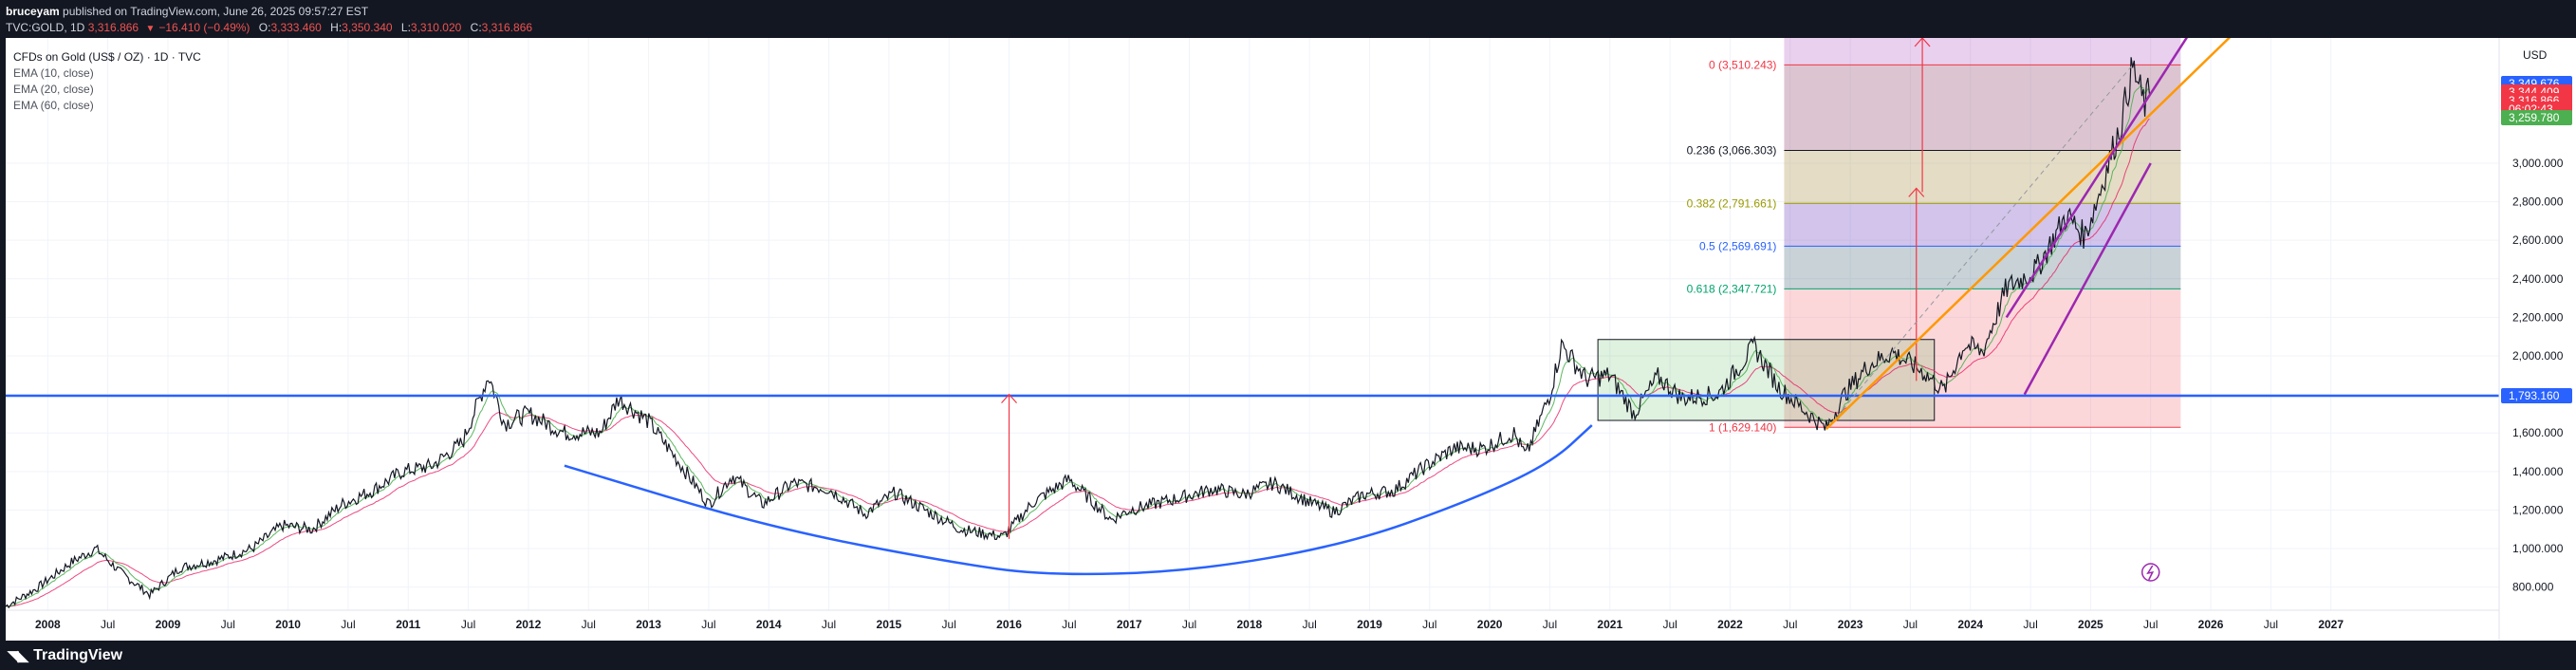  What do you see at coordinates (1249, 624) in the screenshot?
I see `x-tick-label: 2018` at bounding box center [1249, 624].